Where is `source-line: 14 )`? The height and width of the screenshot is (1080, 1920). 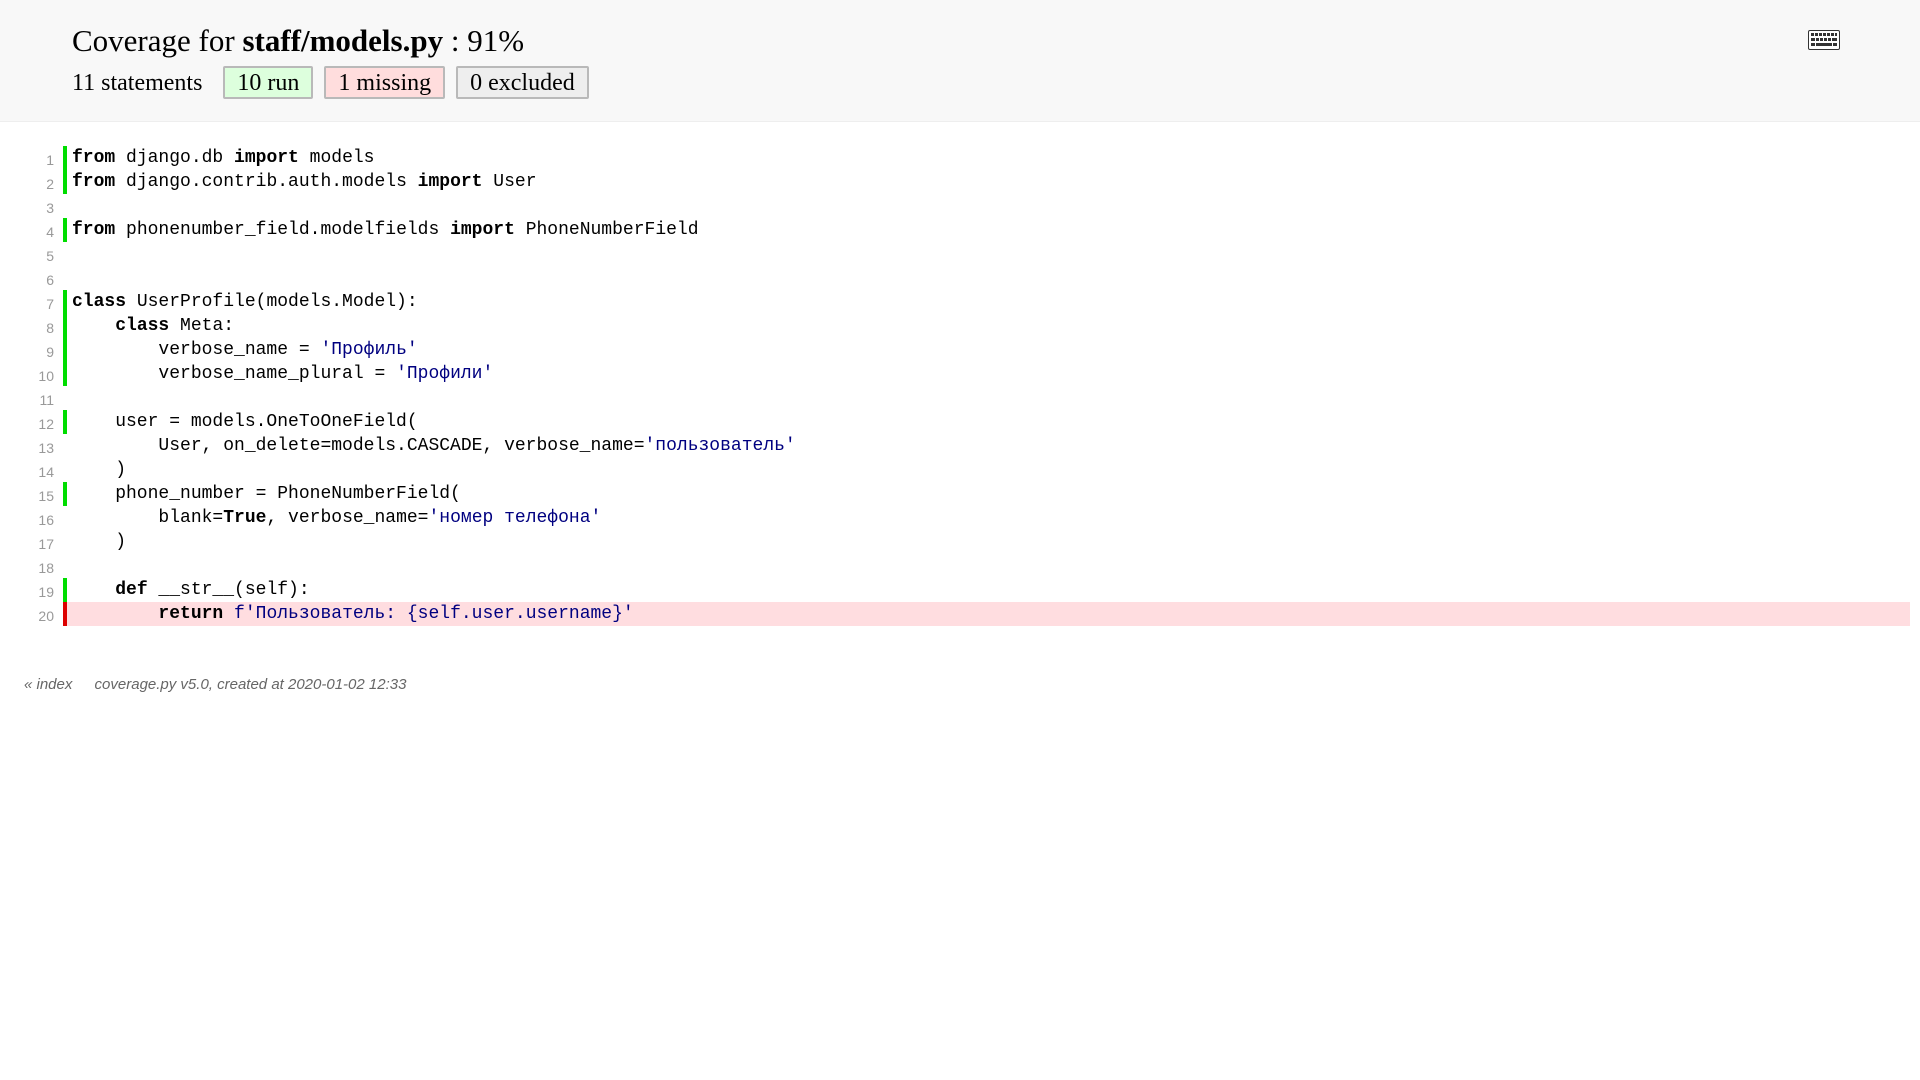
source-line: 14 ) is located at coordinates (960, 470).